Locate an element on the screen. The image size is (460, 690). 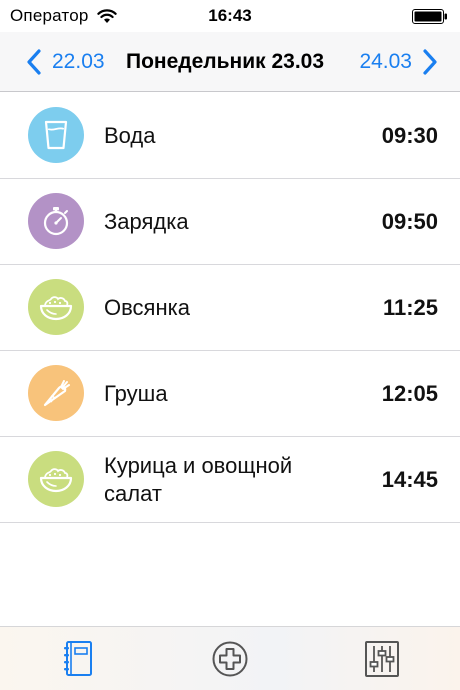
list-item: Курица и овощной салат 14:45 is located at coordinates (230, 480).